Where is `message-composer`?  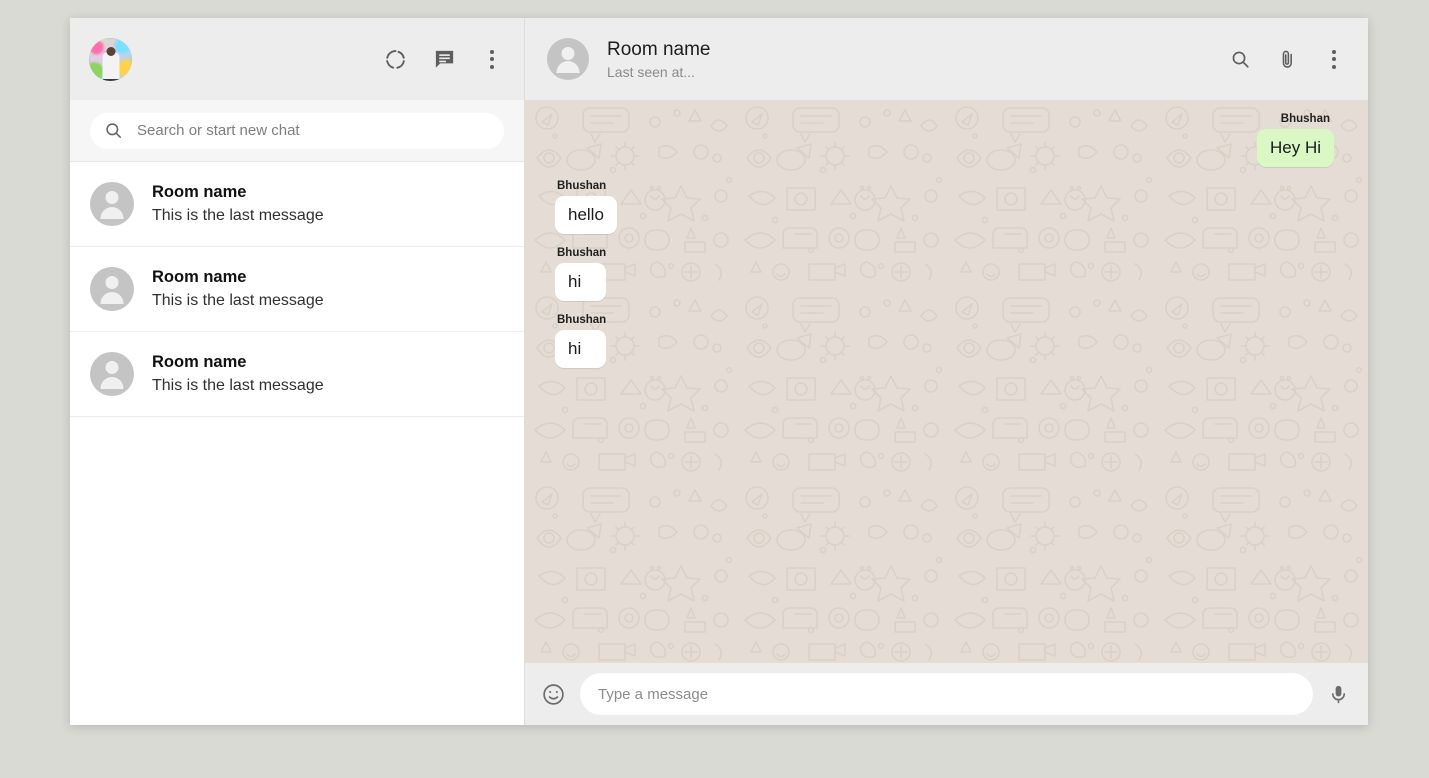
message-composer is located at coordinates (946, 694).